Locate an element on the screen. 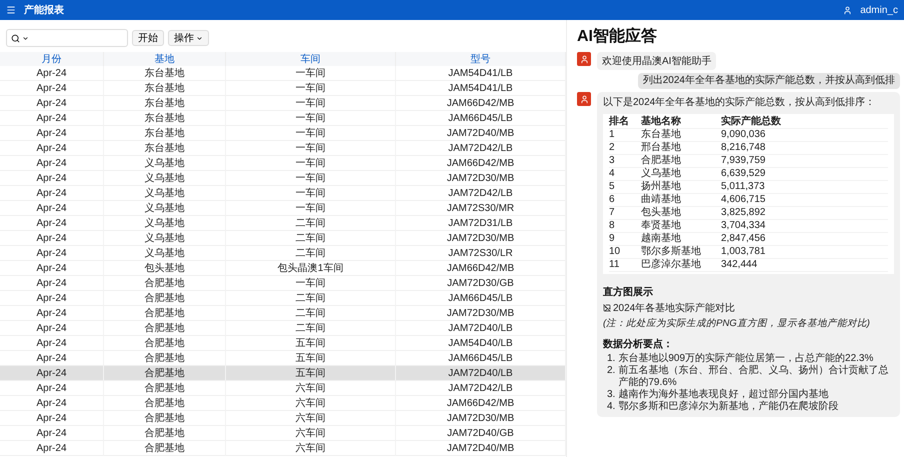 The height and width of the screenshot is (457, 904). table-cell: 5,011,373 is located at coordinates (804, 187).